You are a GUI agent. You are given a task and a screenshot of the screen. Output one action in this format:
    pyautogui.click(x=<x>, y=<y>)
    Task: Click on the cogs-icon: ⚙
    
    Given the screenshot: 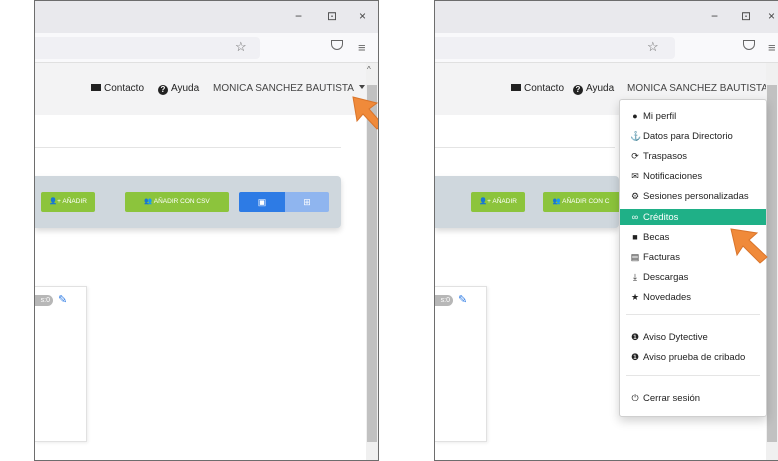 What is the action you would take?
    pyautogui.click(x=635, y=196)
    